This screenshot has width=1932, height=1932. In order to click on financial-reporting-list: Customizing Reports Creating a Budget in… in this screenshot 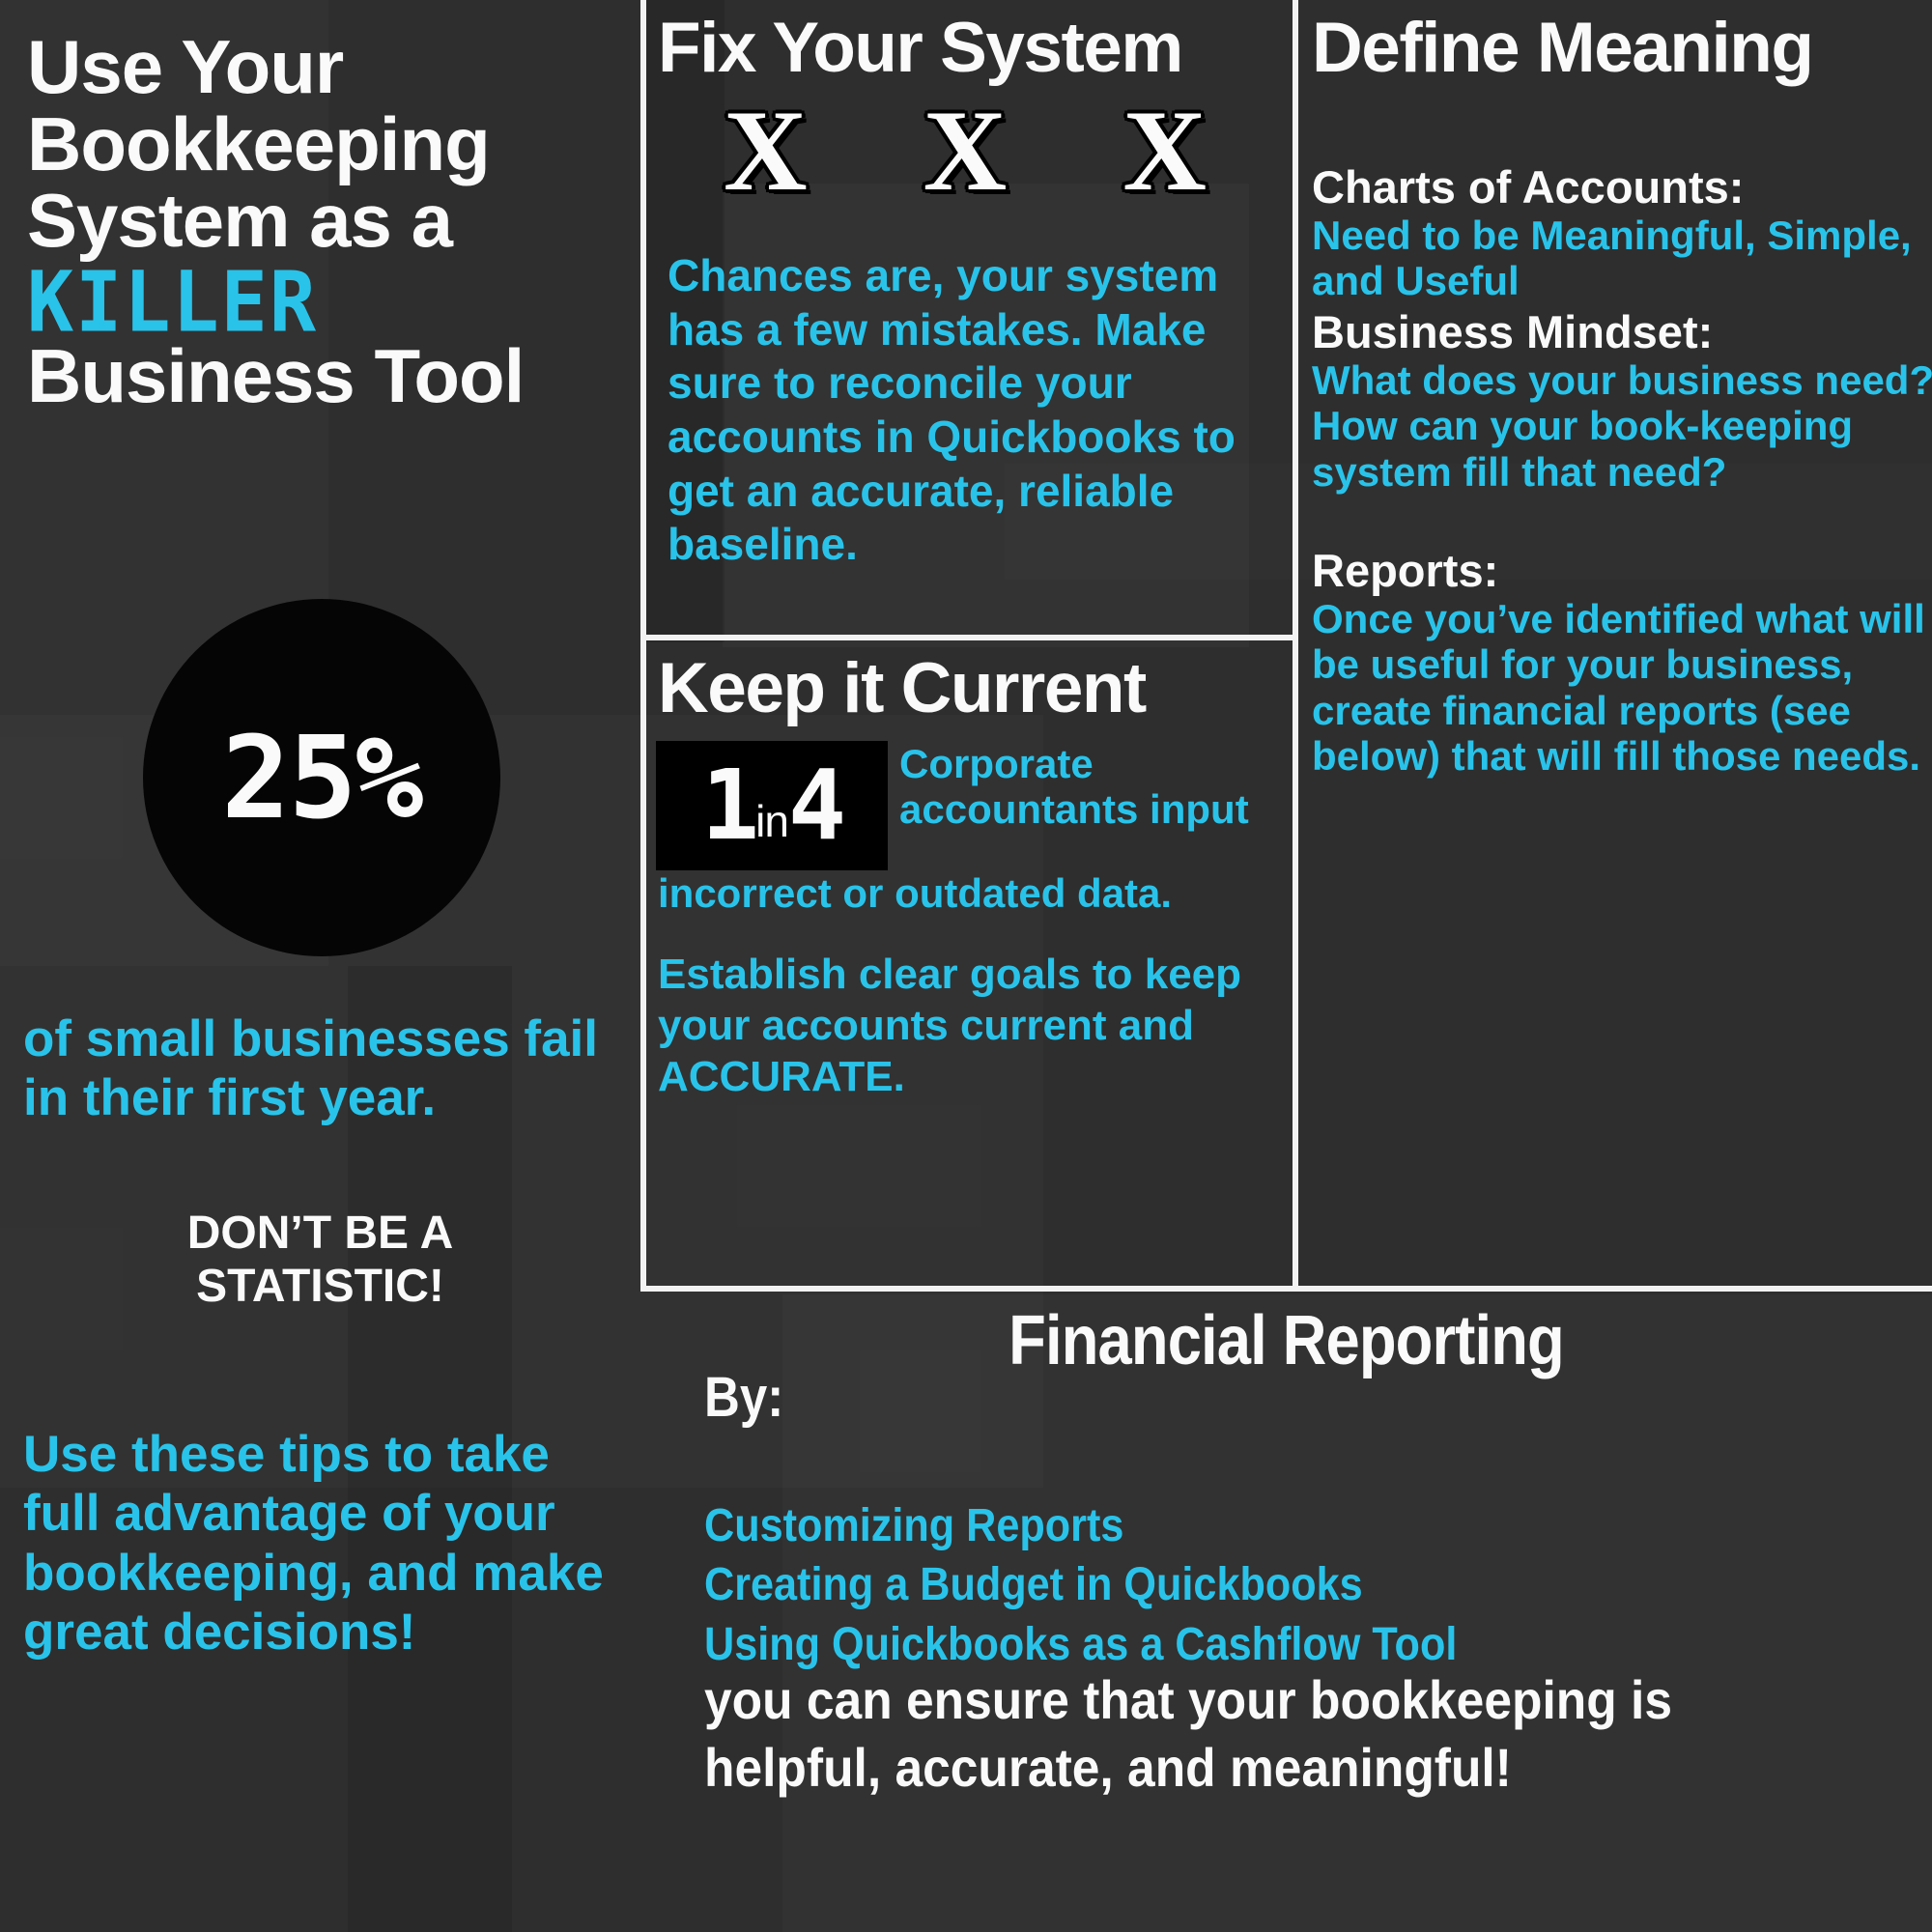, I will do `click(1283, 1585)`.